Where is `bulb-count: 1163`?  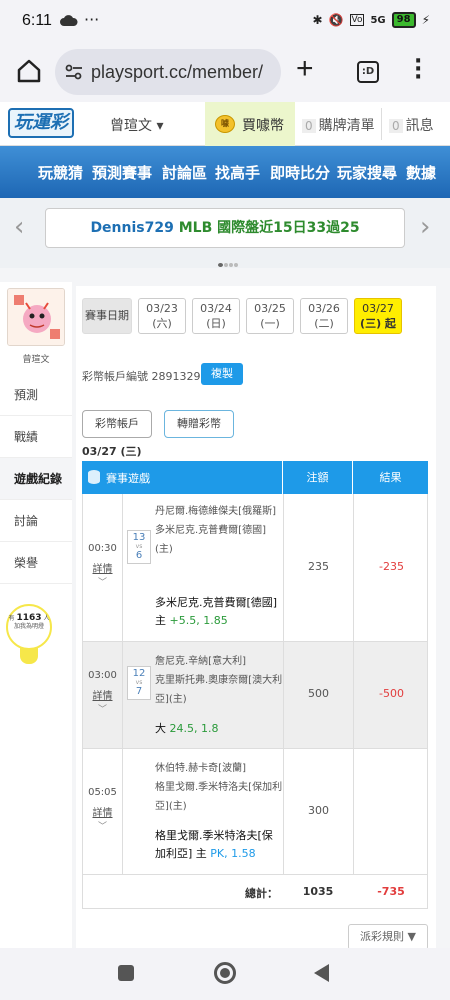 bulb-count: 1163 is located at coordinates (29, 618).